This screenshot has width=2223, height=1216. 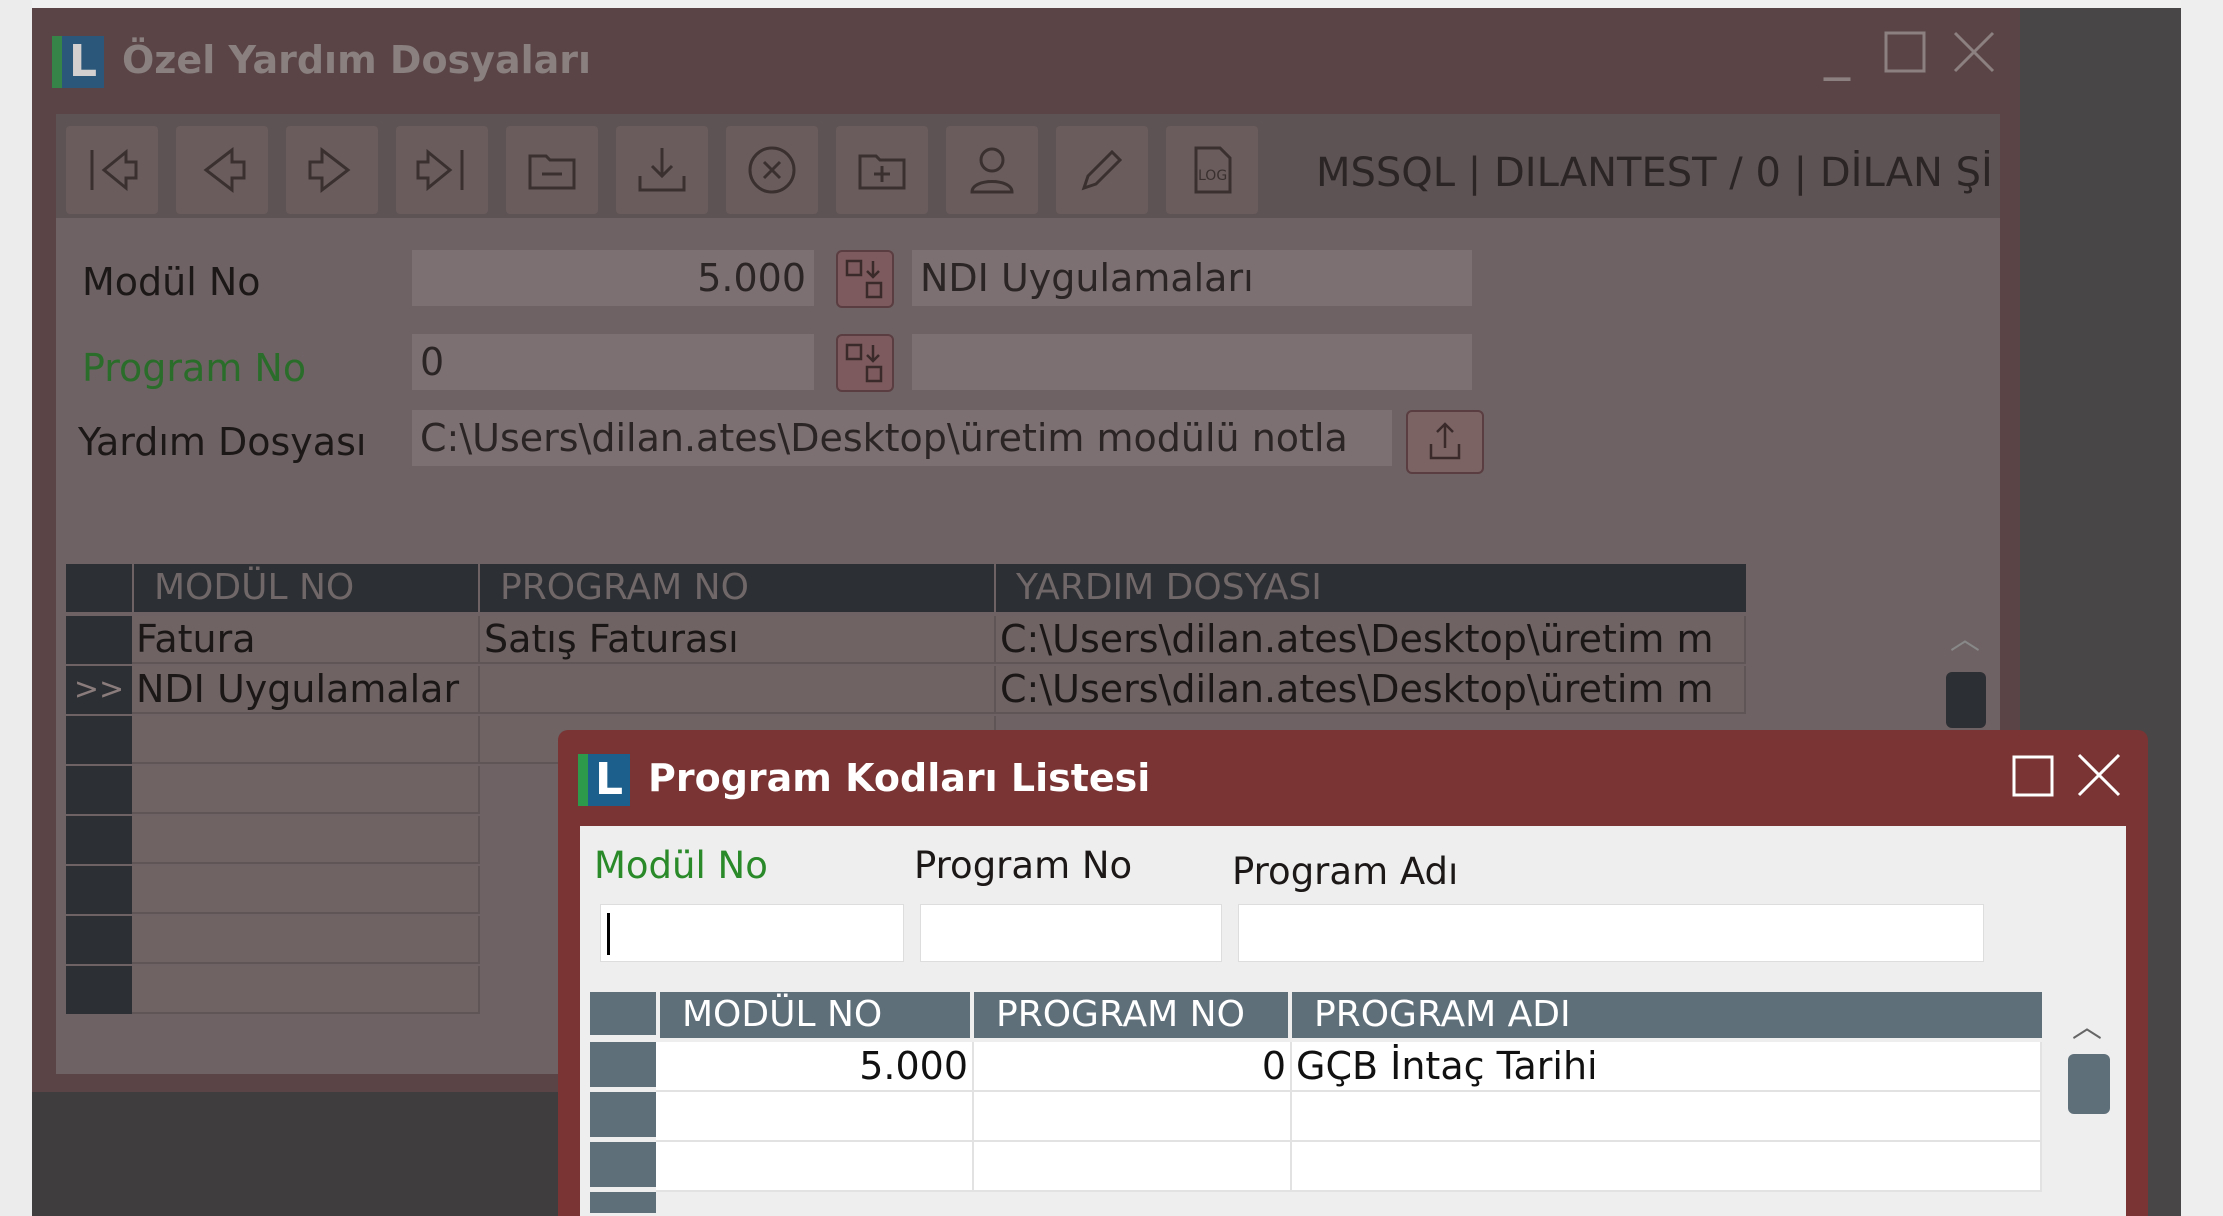 What do you see at coordinates (815, 1067) in the screenshot?
I see `table-row-cell: 5.000` at bounding box center [815, 1067].